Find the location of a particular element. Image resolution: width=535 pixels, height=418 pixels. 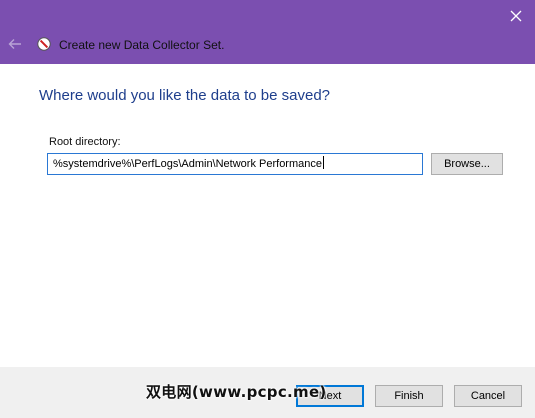

close-button is located at coordinates (516, 16).